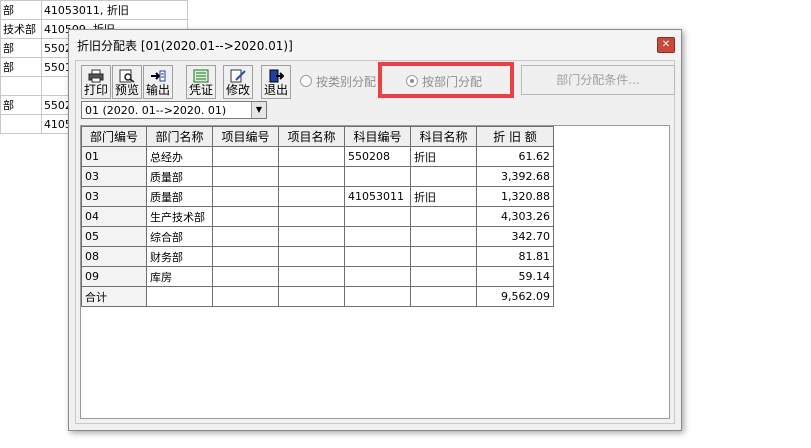  What do you see at coordinates (96, 76) in the screenshot?
I see `printer-icon` at bounding box center [96, 76].